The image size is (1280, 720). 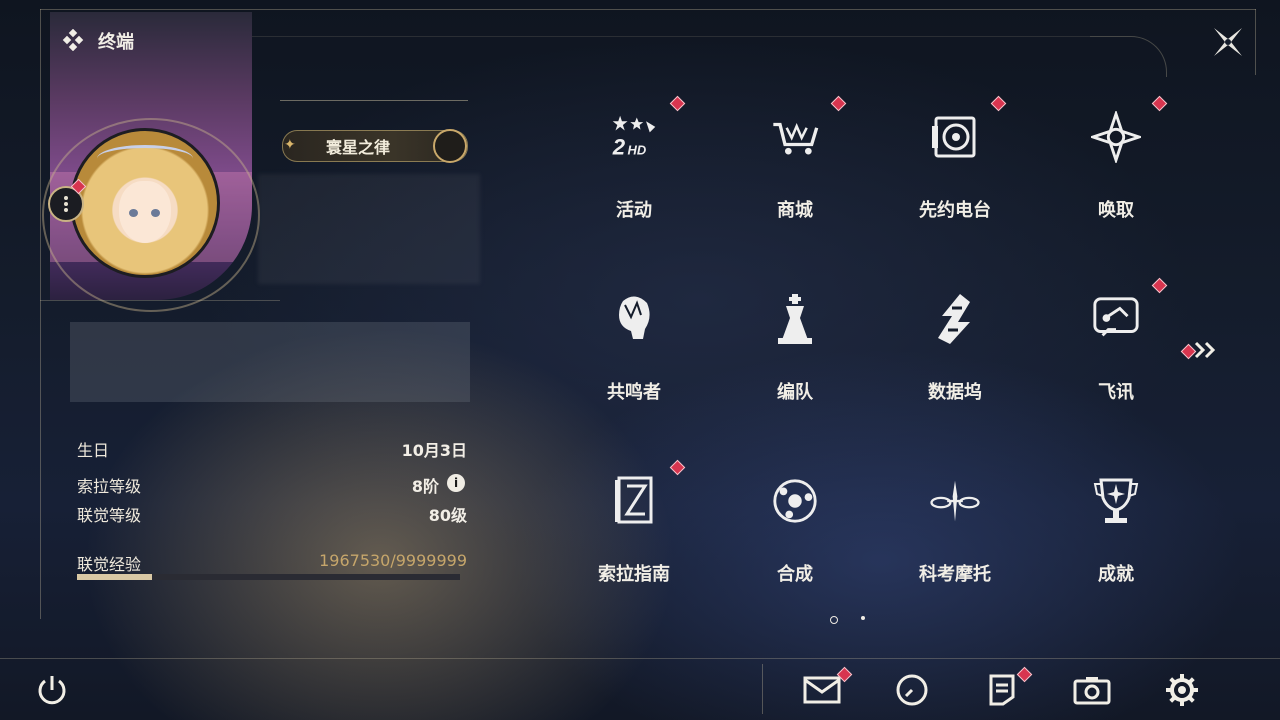 I want to click on guidebook-icon, so click(x=634, y=501).